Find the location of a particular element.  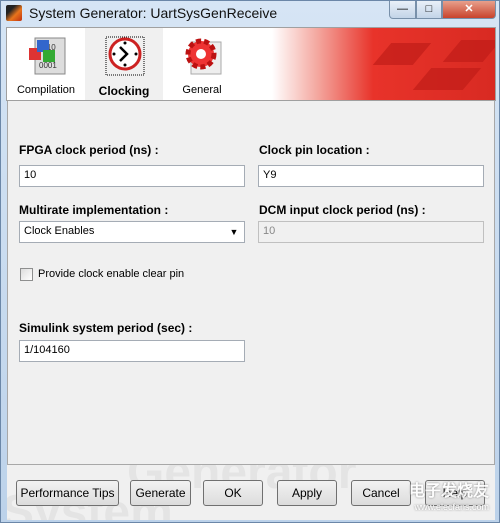

dcm-input-clock-period-input: 10 is located at coordinates (371, 232).